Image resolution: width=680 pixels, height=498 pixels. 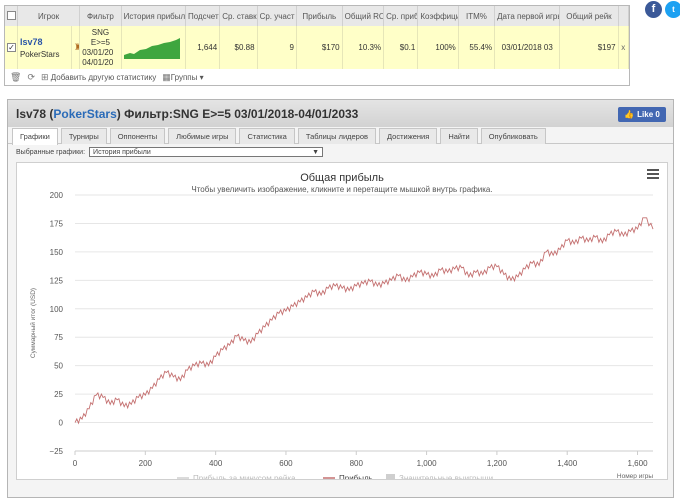 What do you see at coordinates (363, 47) in the screenshot?
I see `roi-value: 10.3%` at bounding box center [363, 47].